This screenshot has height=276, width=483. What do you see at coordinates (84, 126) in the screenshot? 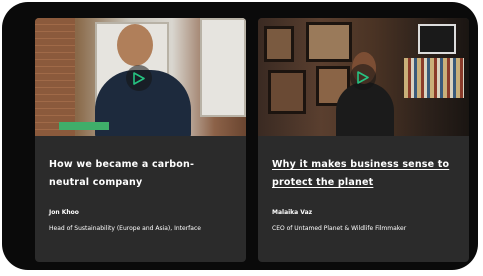
I see `green-folder` at bounding box center [84, 126].